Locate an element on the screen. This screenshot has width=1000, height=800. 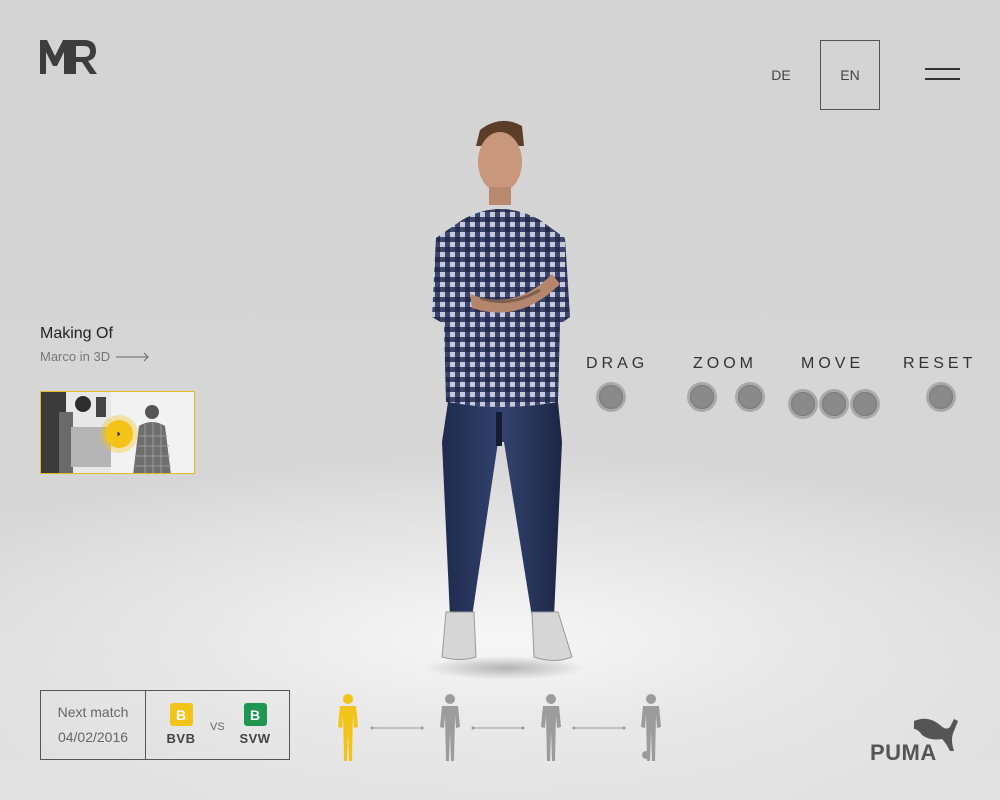
zoom-label: ZOOM is located at coordinates (725, 363).